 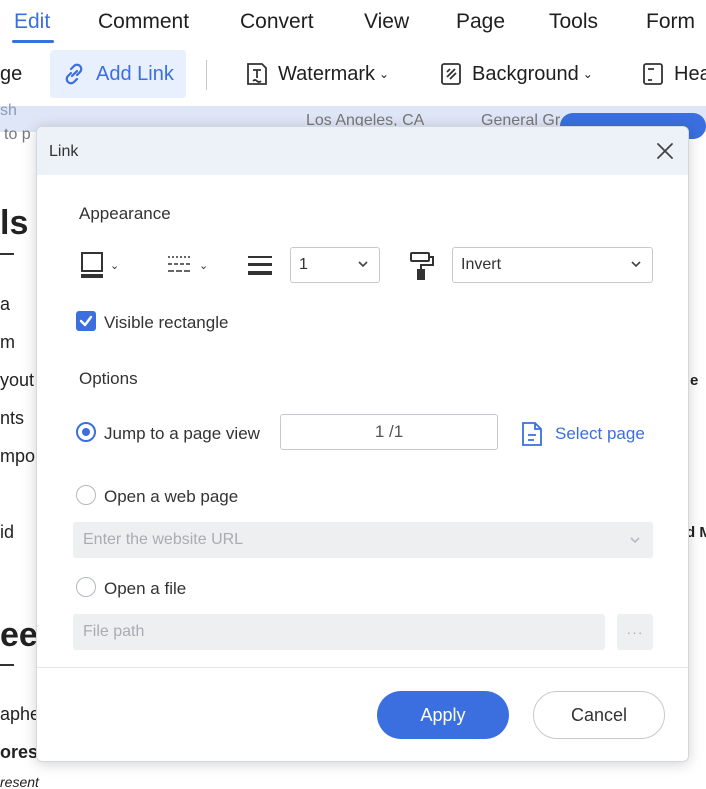 What do you see at coordinates (257, 74) in the screenshot?
I see `watermark-icon` at bounding box center [257, 74].